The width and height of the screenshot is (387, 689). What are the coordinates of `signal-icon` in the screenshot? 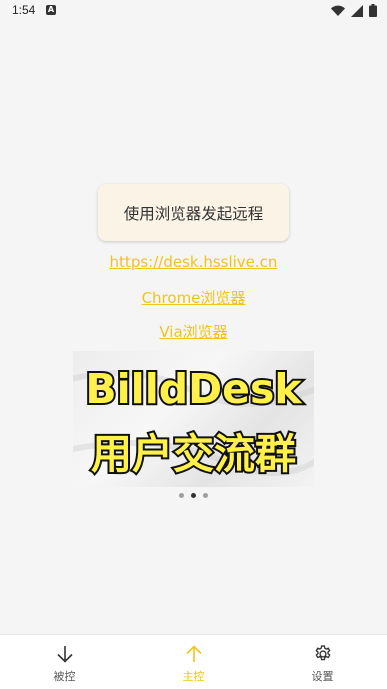 It's located at (357, 10).